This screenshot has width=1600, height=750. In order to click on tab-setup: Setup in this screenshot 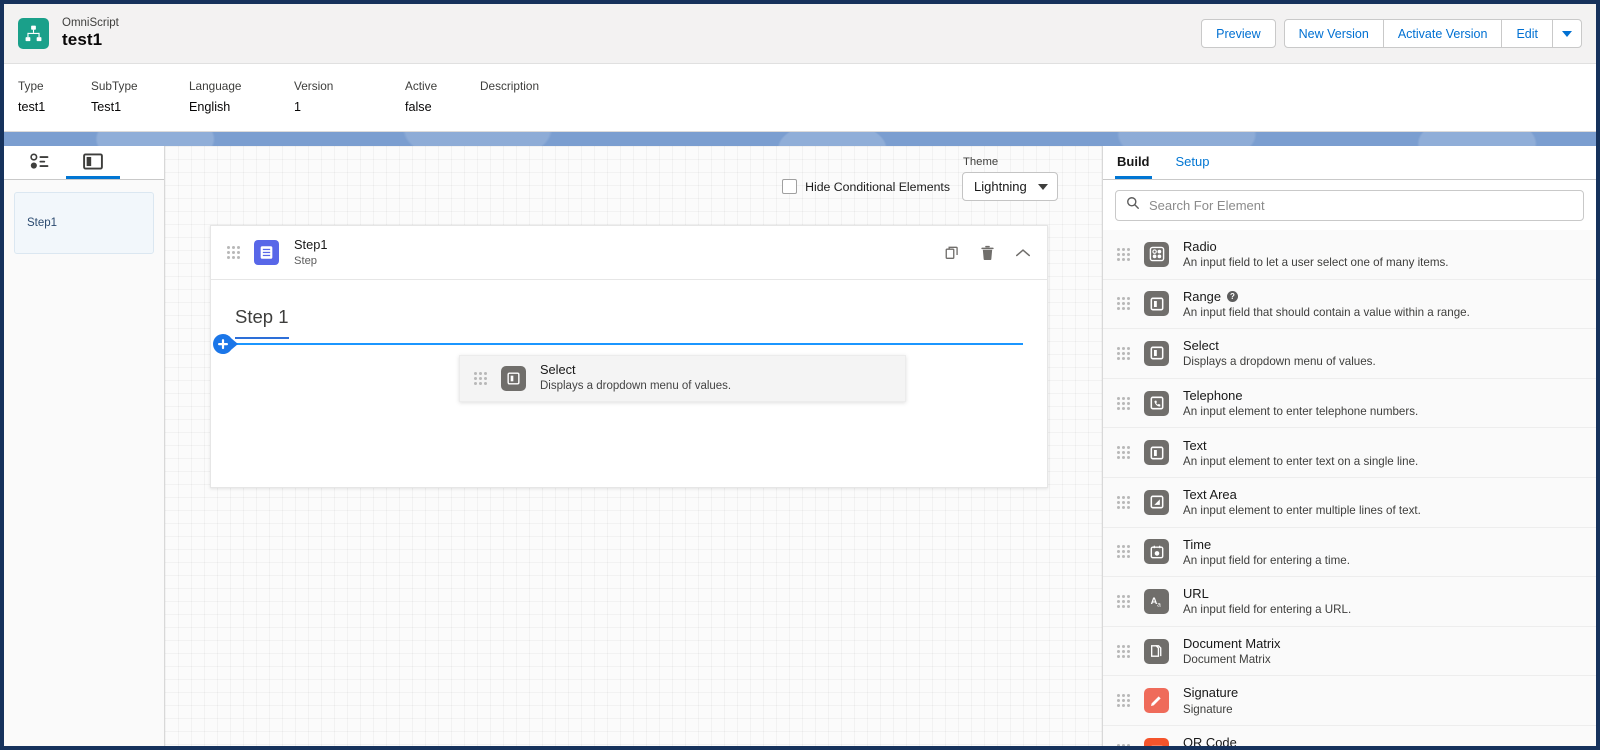, I will do `click(1193, 166)`.